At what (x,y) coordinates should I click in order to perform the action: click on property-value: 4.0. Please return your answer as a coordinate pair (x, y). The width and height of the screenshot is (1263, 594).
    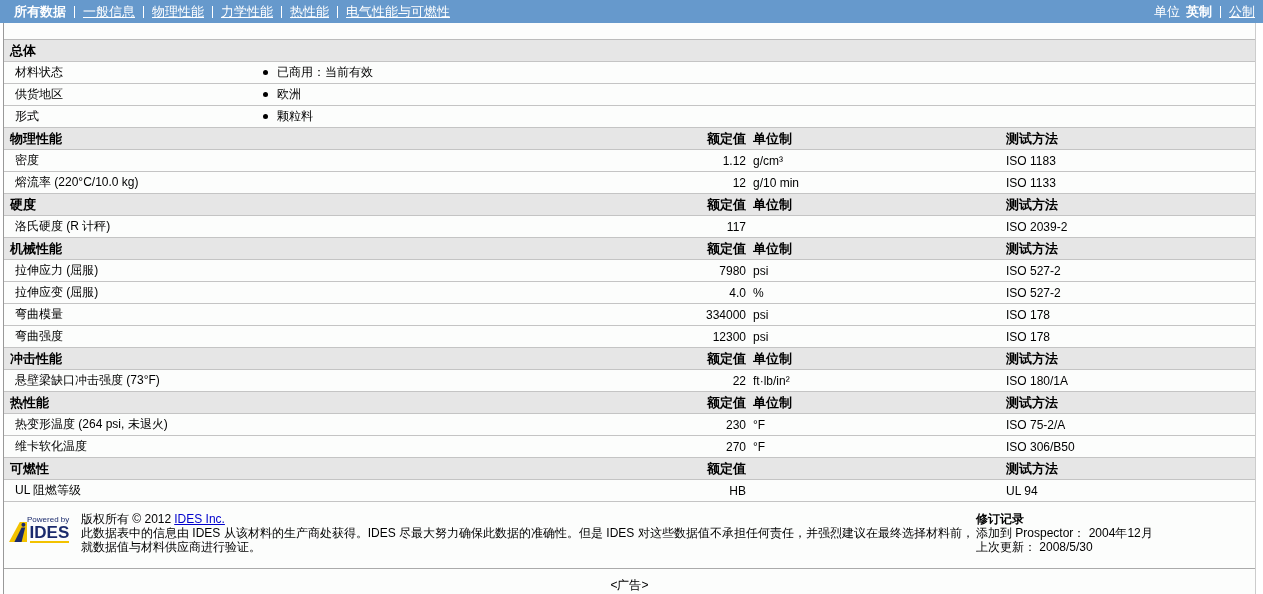
    Looking at the image, I should click on (737, 292).